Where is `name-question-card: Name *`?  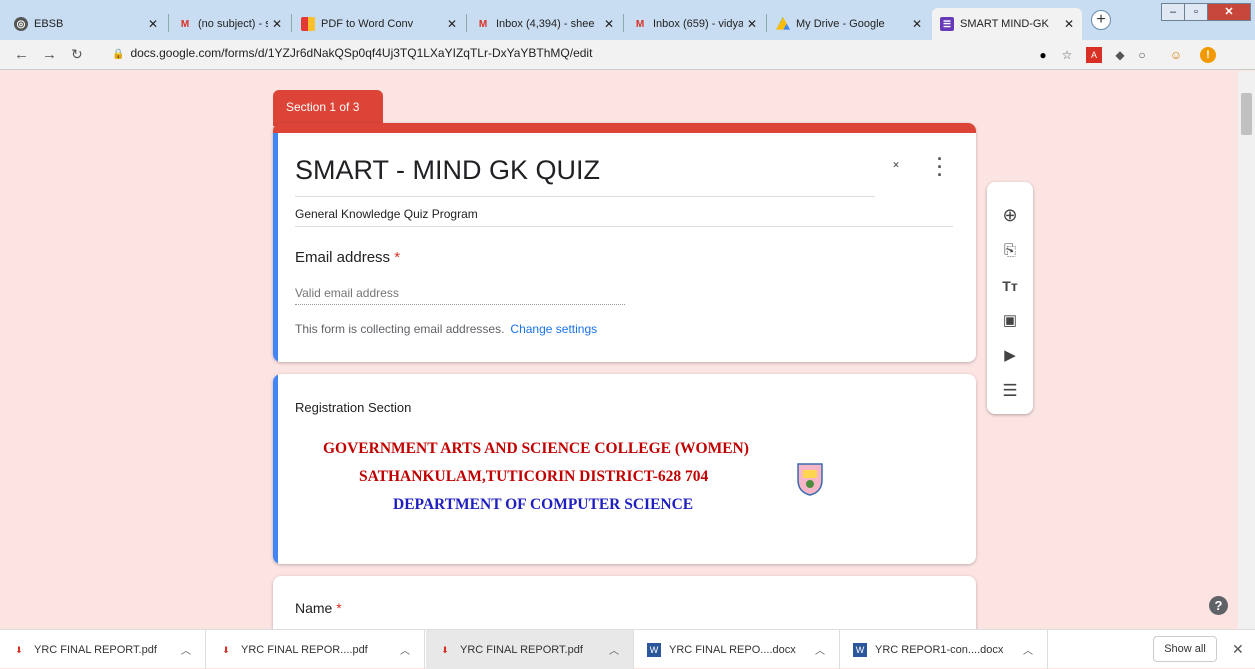 name-question-card: Name * is located at coordinates (624, 602).